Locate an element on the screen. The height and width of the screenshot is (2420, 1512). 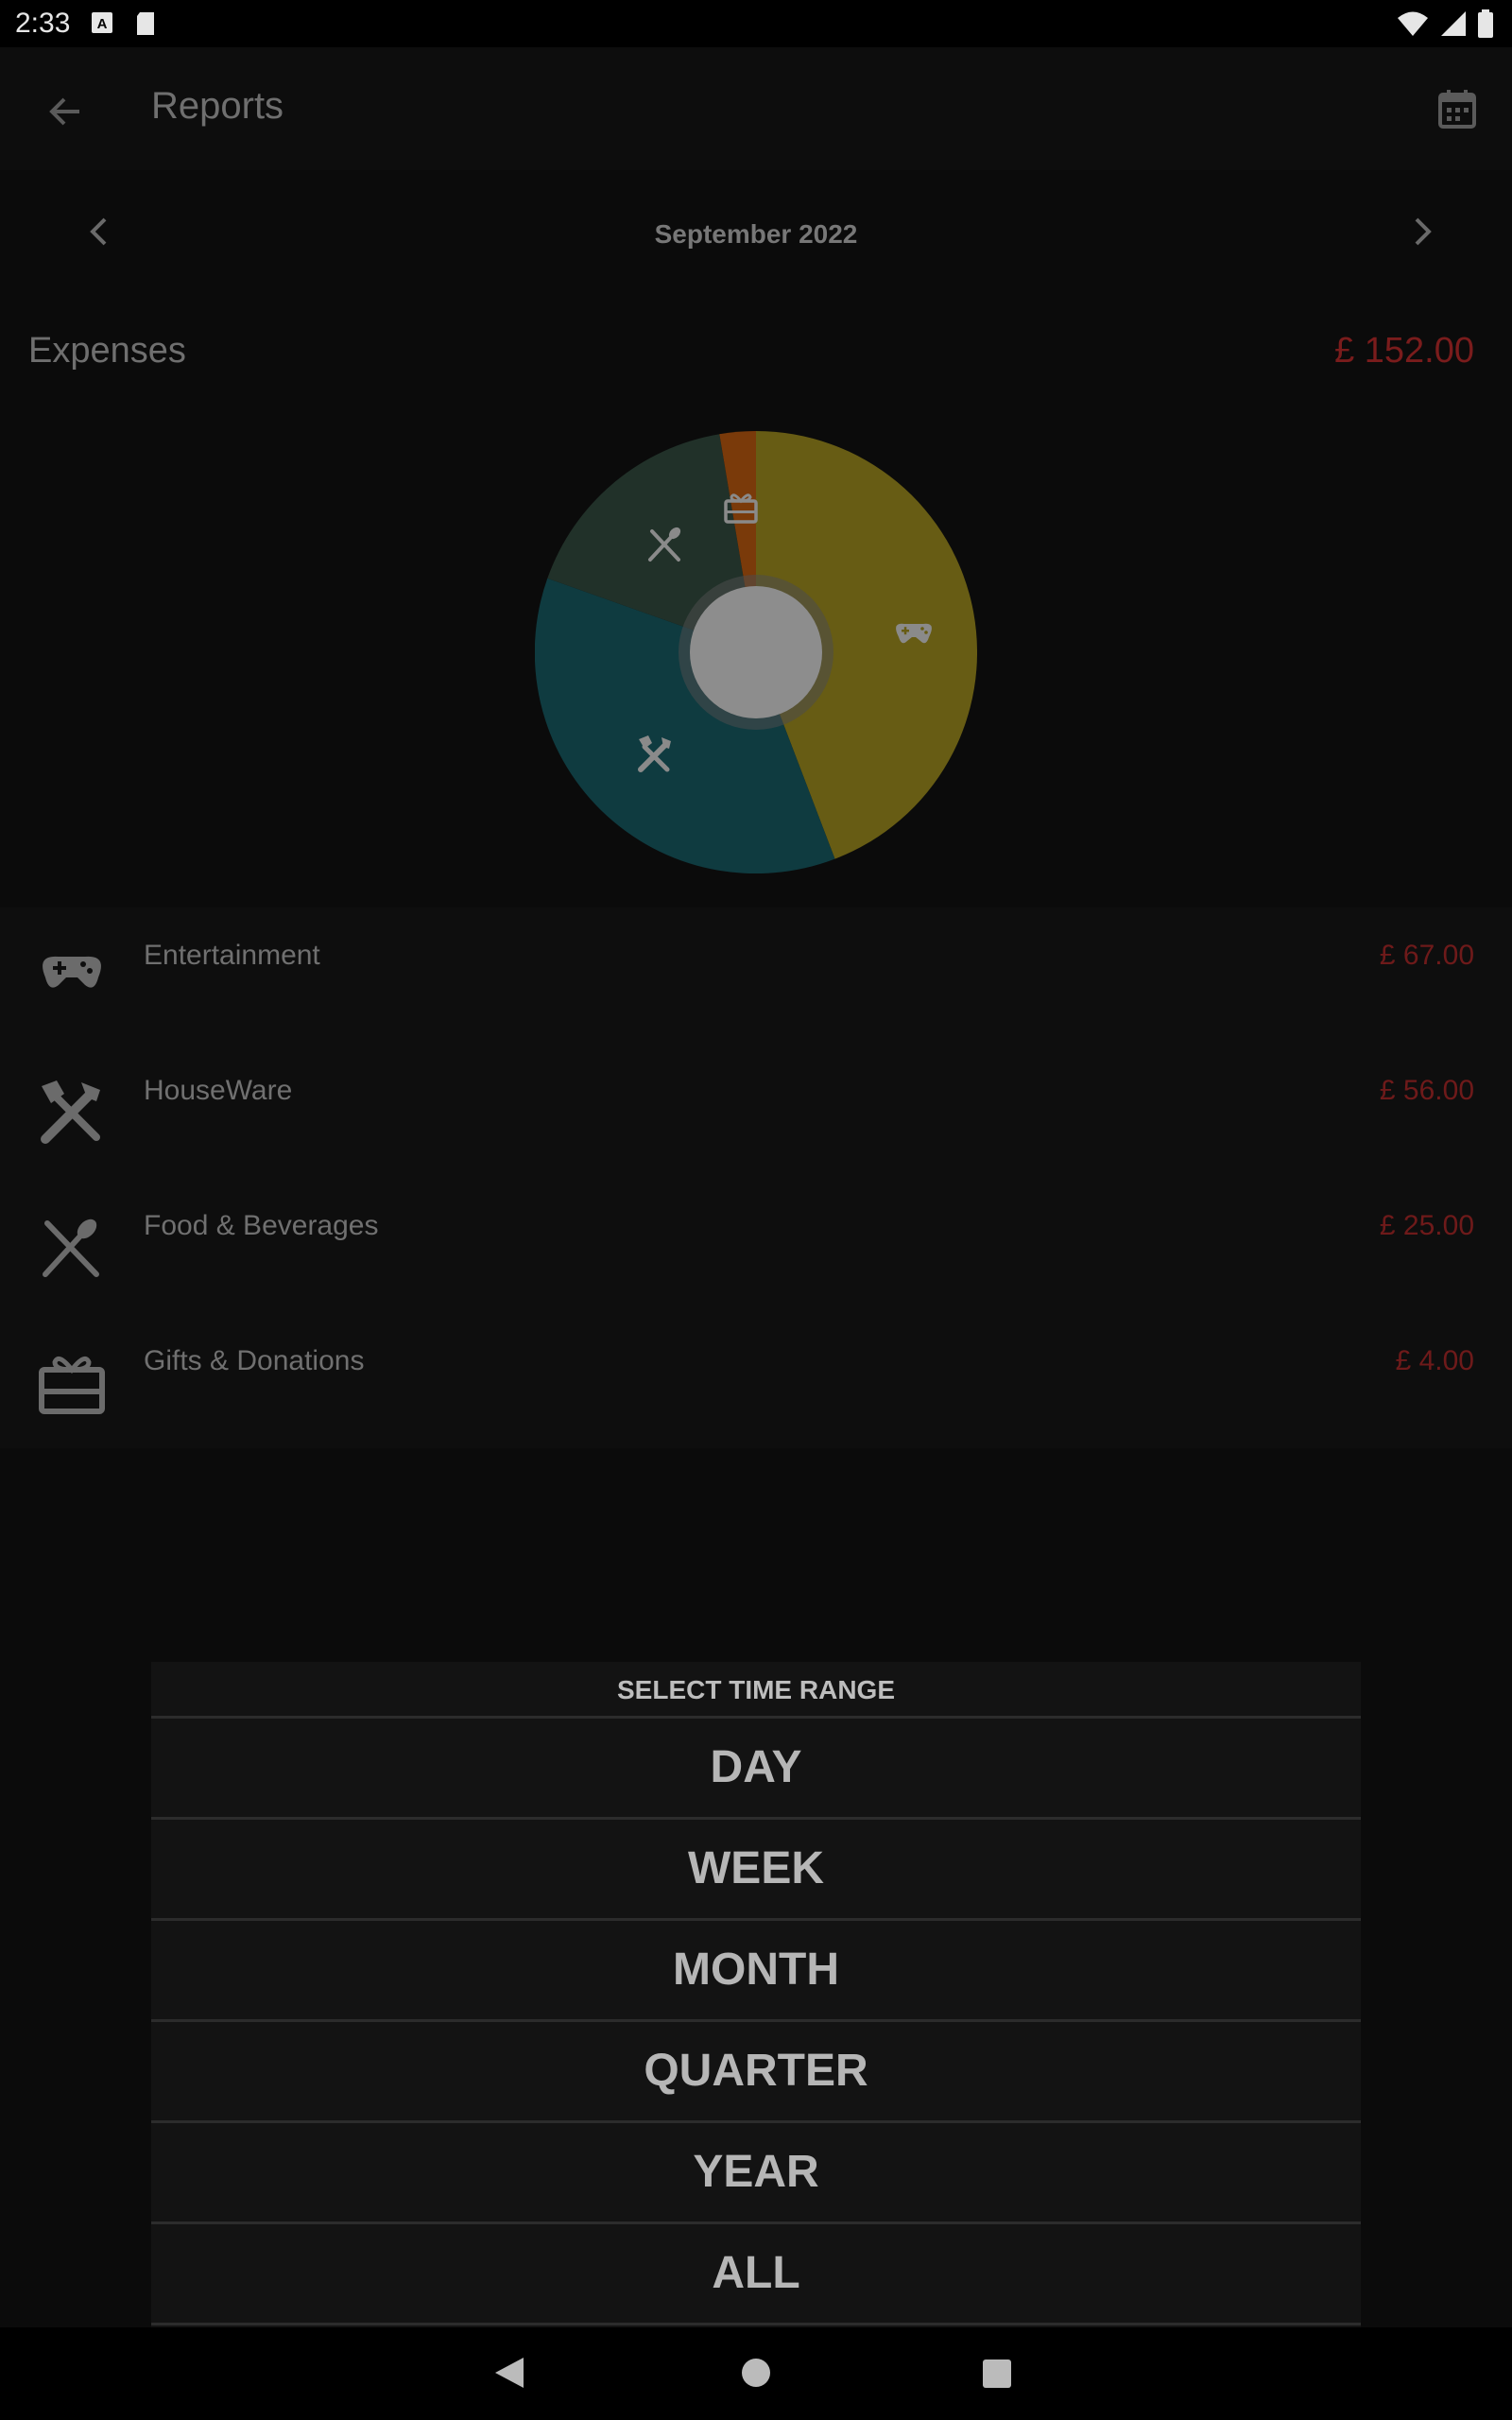
list-item-food: Food & Beverages £ 25.00 is located at coordinates (756, 1245).